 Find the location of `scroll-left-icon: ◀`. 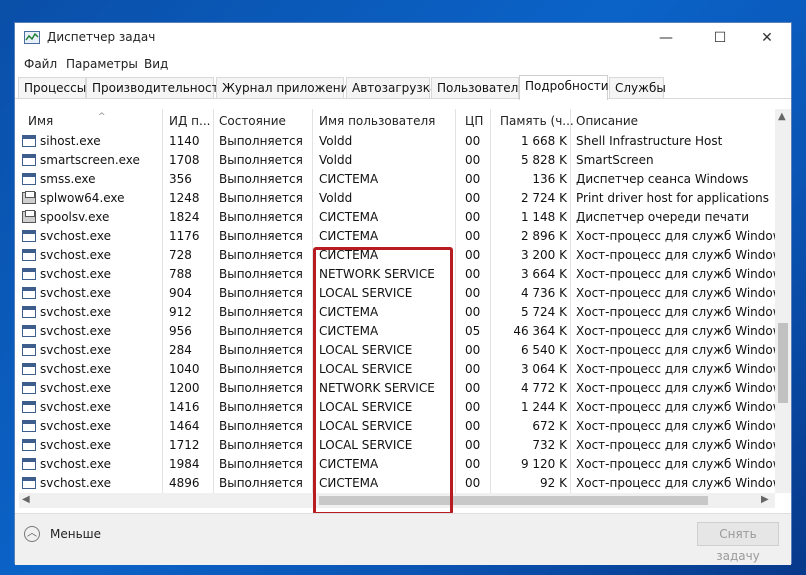

scroll-left-icon: ◀ is located at coordinates (26, 499).